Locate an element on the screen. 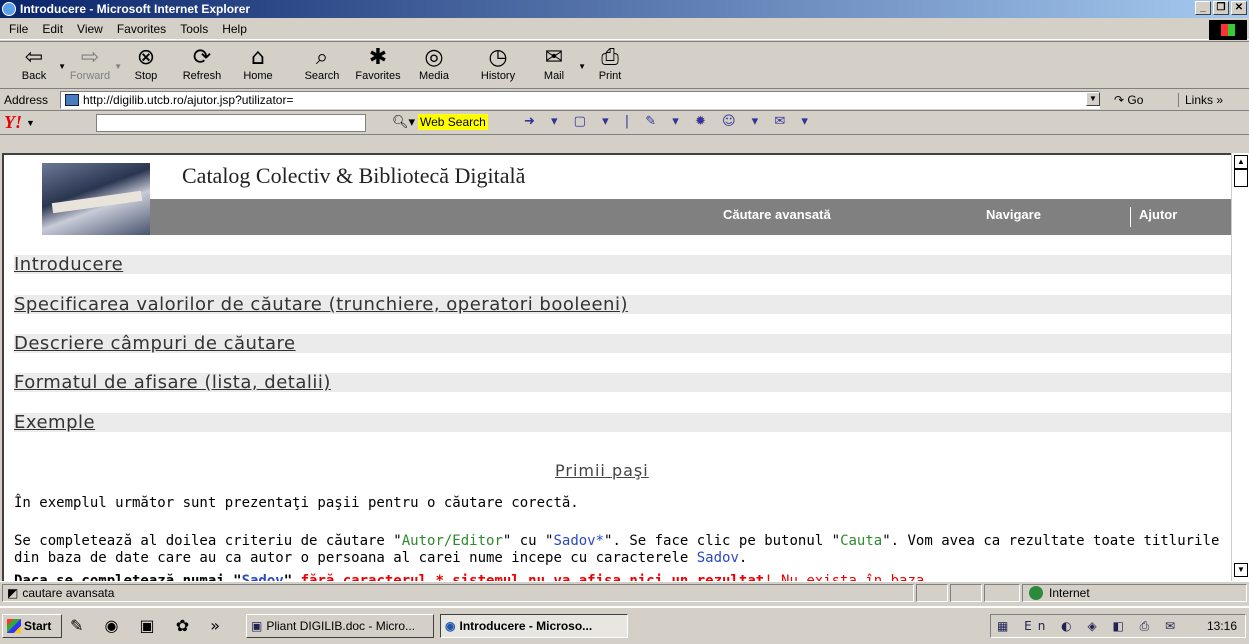 The width and height of the screenshot is (1249, 644). zone-label: Internet is located at coordinates (1069, 593).